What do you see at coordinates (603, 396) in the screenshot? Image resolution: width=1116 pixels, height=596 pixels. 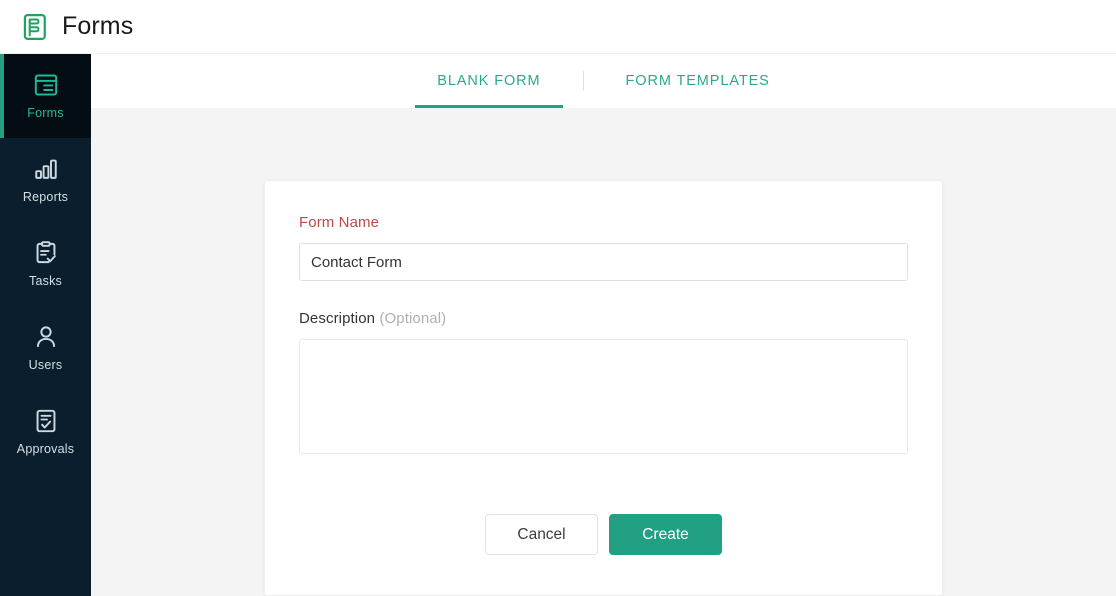 I see `description-textarea` at bounding box center [603, 396].